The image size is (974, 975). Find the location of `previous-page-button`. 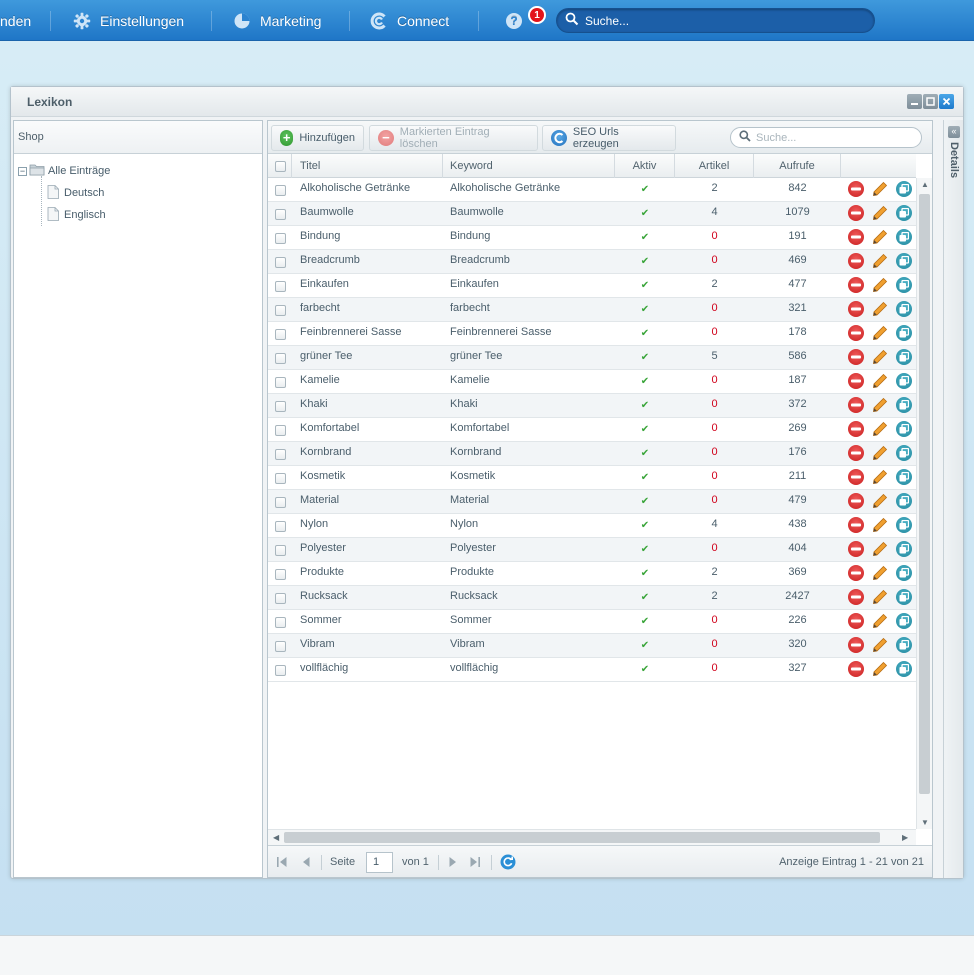

previous-page-button is located at coordinates (306, 862).